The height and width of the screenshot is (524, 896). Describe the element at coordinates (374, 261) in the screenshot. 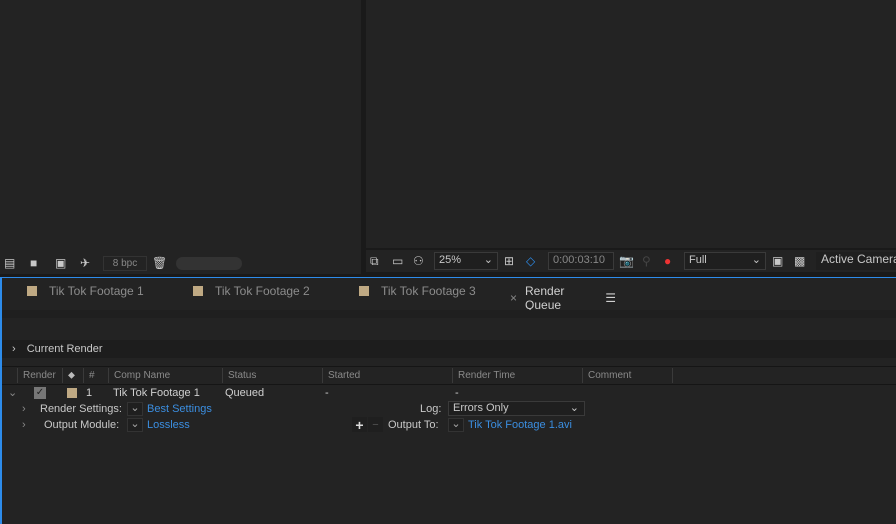

I see `always-preview-icon: ⧉` at that location.